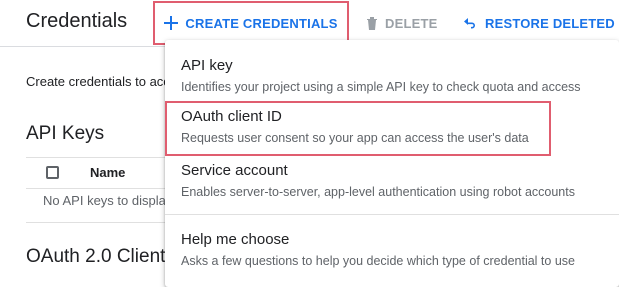 Image resolution: width=619 pixels, height=287 pixels. What do you see at coordinates (207, 65) in the screenshot?
I see `menu-item-title: API key` at bounding box center [207, 65].